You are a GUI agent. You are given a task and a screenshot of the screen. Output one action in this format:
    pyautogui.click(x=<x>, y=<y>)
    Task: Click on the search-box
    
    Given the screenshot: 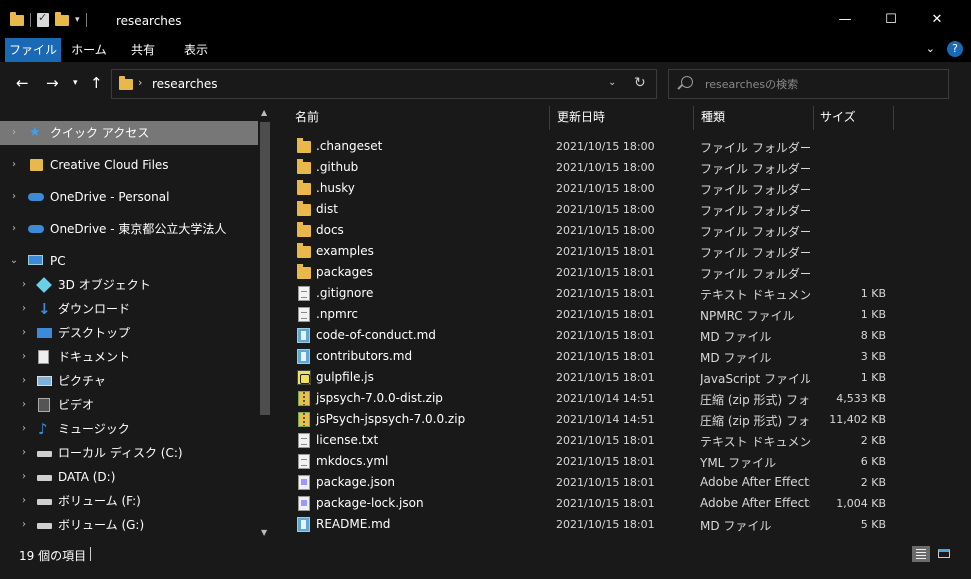 What is the action you would take?
    pyautogui.click(x=808, y=84)
    